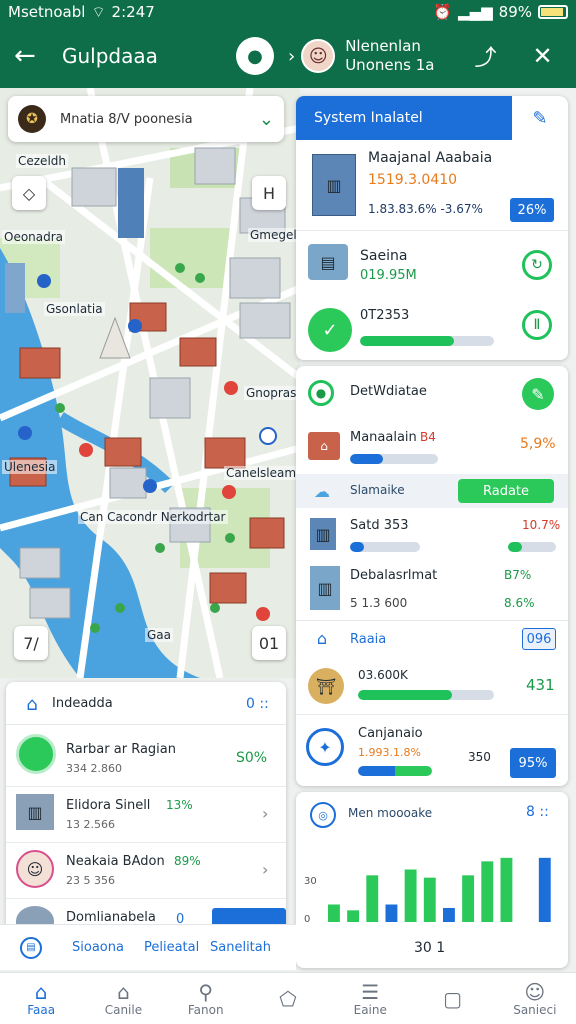 The width and height of the screenshot is (576, 1024). I want to click on map-label: Oeonadra, so click(34, 237).